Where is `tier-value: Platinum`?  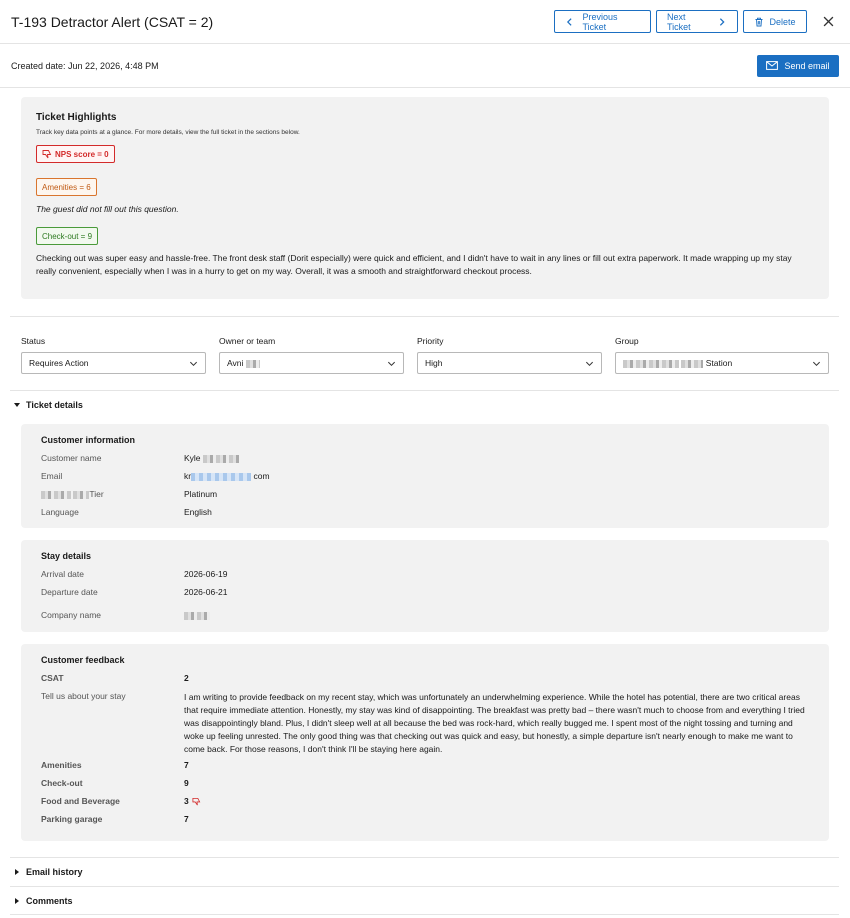 tier-value: Platinum is located at coordinates (201, 494).